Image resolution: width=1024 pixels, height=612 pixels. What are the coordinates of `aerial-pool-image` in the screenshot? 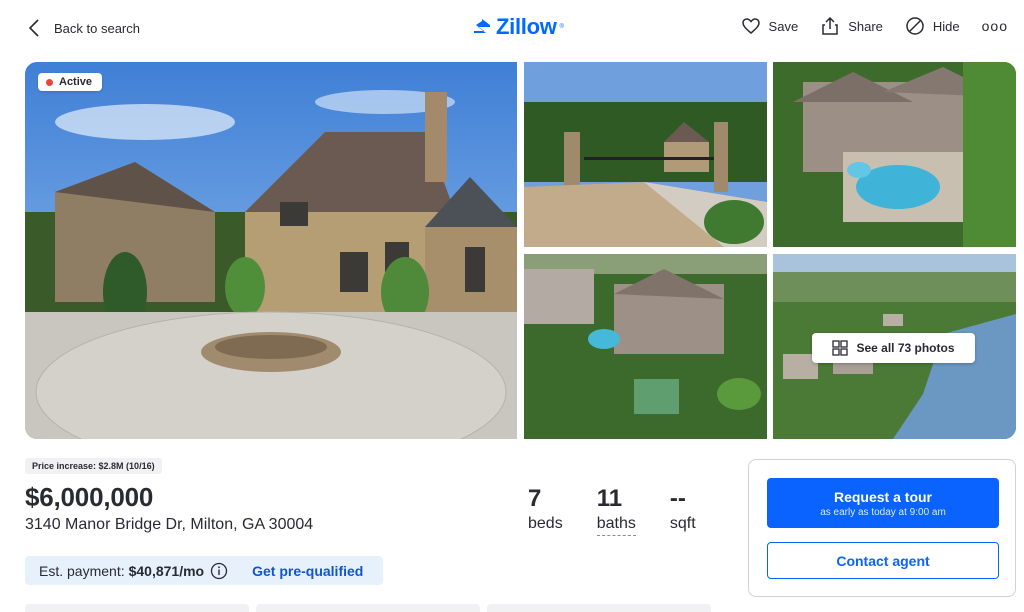 It's located at (894, 154).